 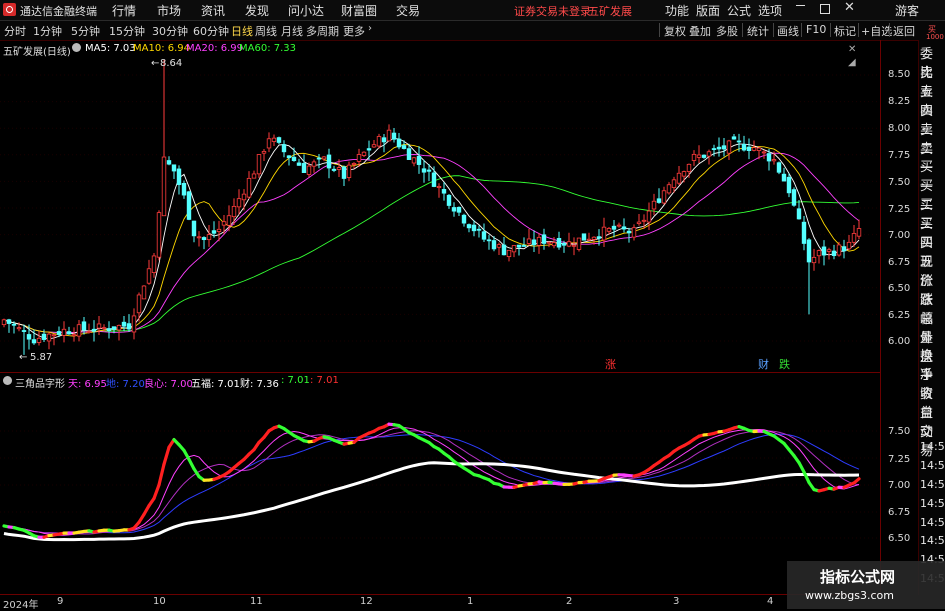 What do you see at coordinates (677, 10) in the screenshot?
I see `menu-function: 功能` at bounding box center [677, 10].